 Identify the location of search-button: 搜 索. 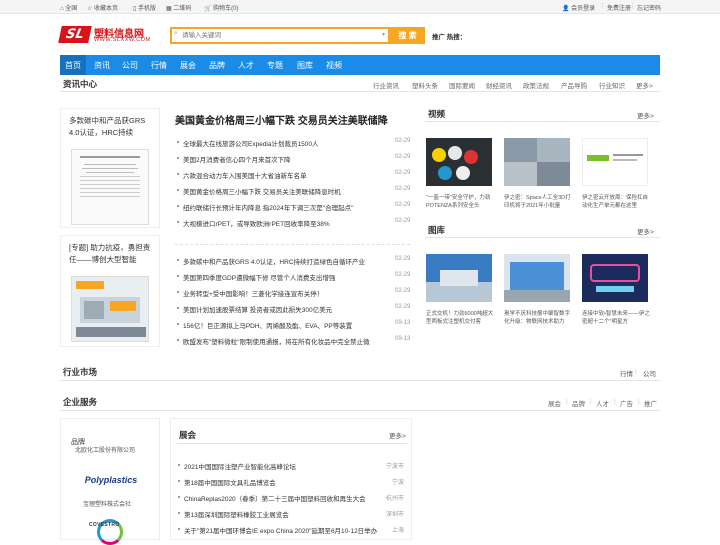
(407, 35).